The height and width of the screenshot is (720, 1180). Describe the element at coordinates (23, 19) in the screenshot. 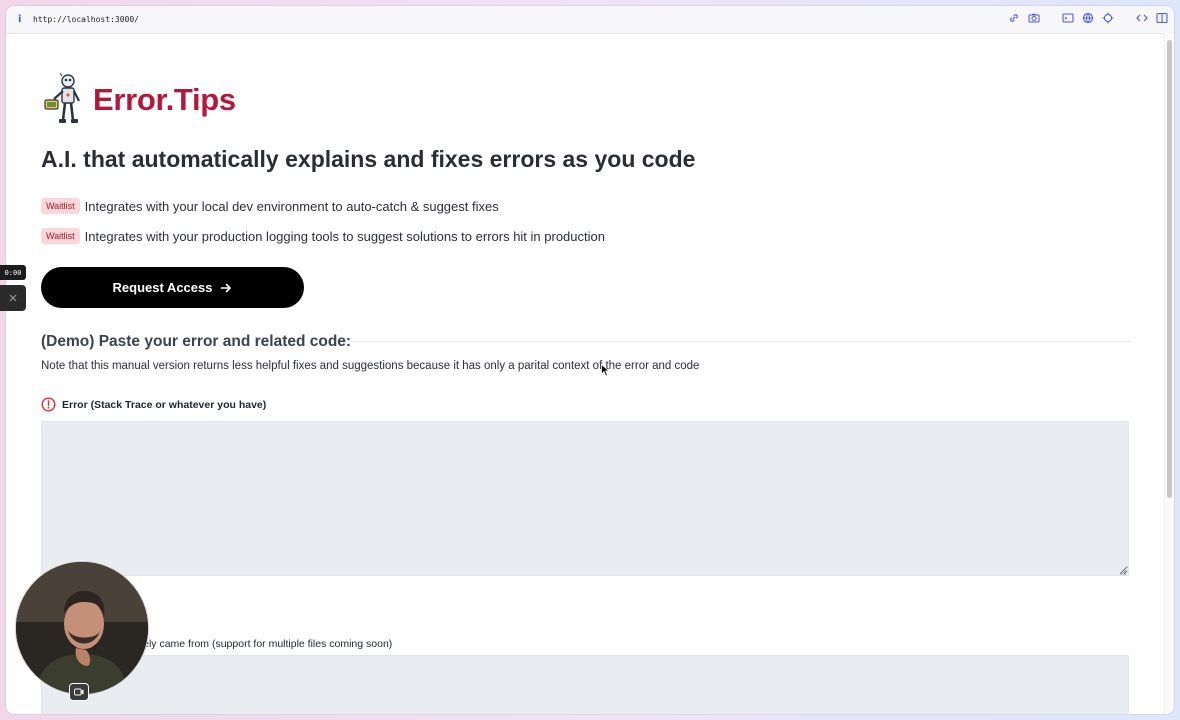

I see `info-icon: i` at that location.